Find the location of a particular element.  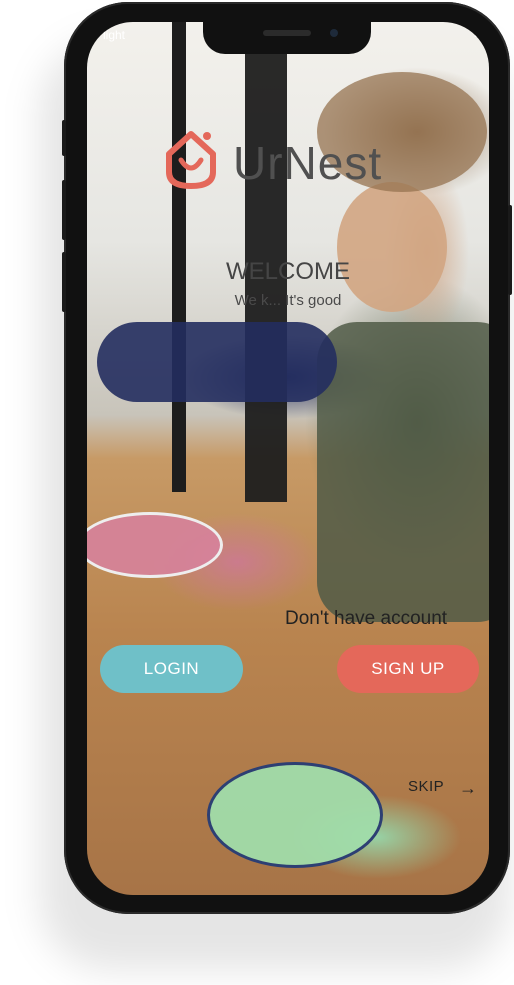

welcome-subtitle: We k... It's good is located at coordinates (288, 300).